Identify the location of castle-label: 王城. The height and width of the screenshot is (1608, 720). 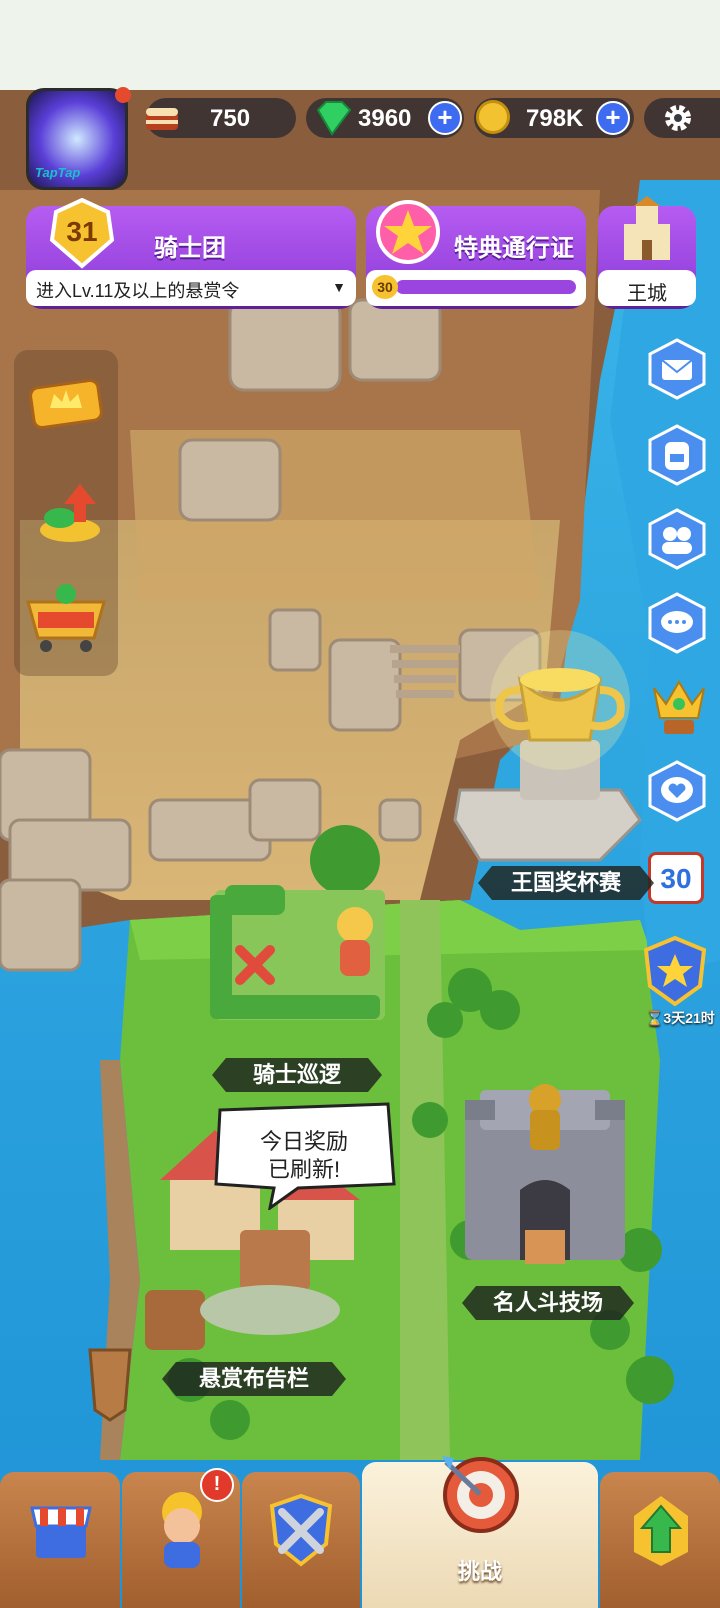
(647, 294).